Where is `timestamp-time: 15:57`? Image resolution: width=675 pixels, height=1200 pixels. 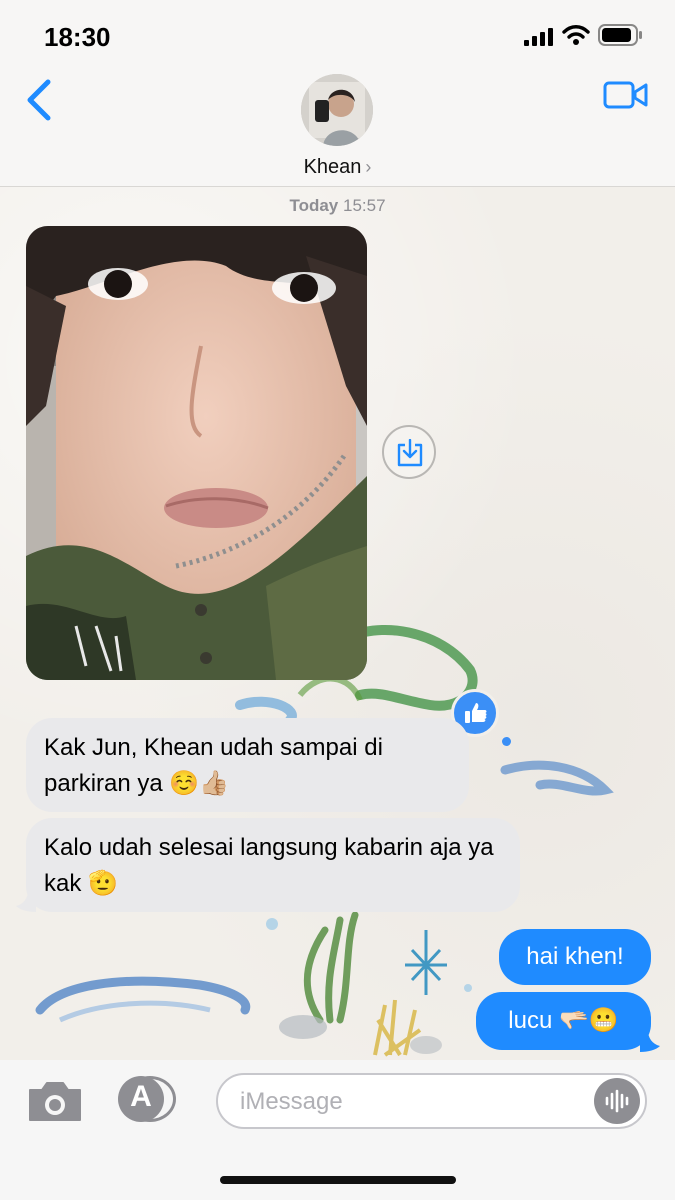 timestamp-time: 15:57 is located at coordinates (364, 205).